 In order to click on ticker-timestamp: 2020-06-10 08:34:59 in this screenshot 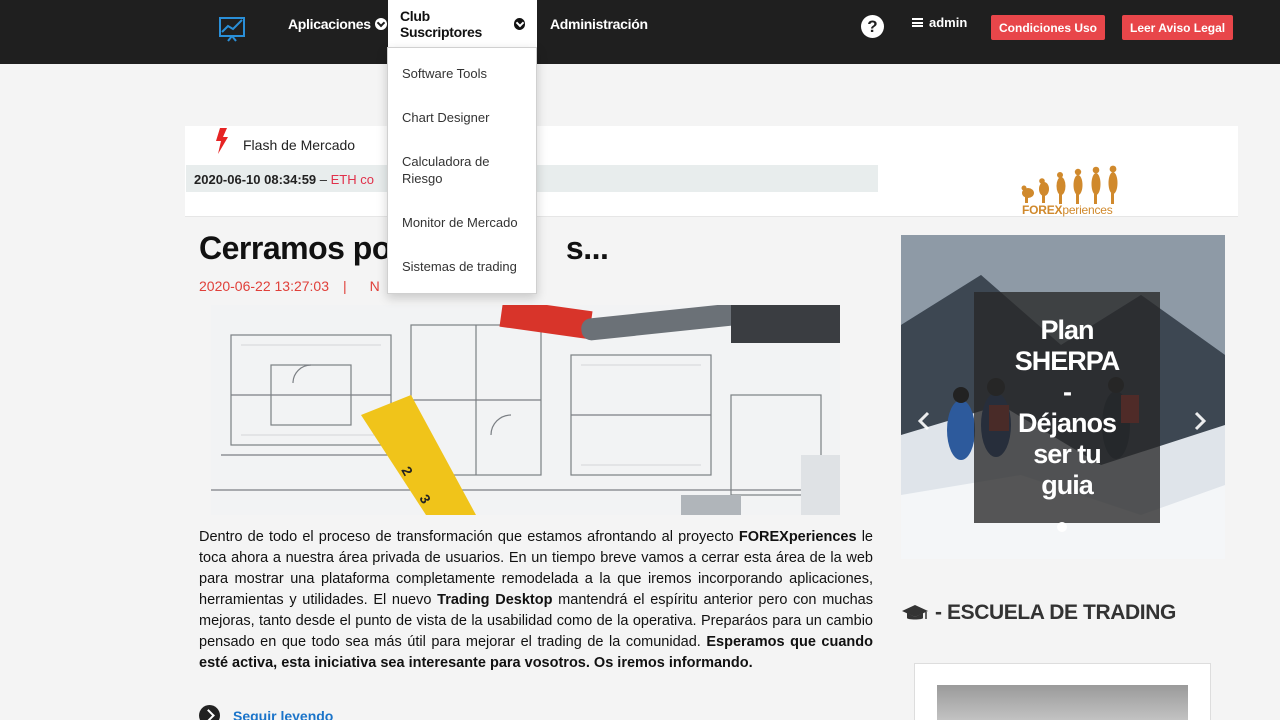, I will do `click(255, 179)`.